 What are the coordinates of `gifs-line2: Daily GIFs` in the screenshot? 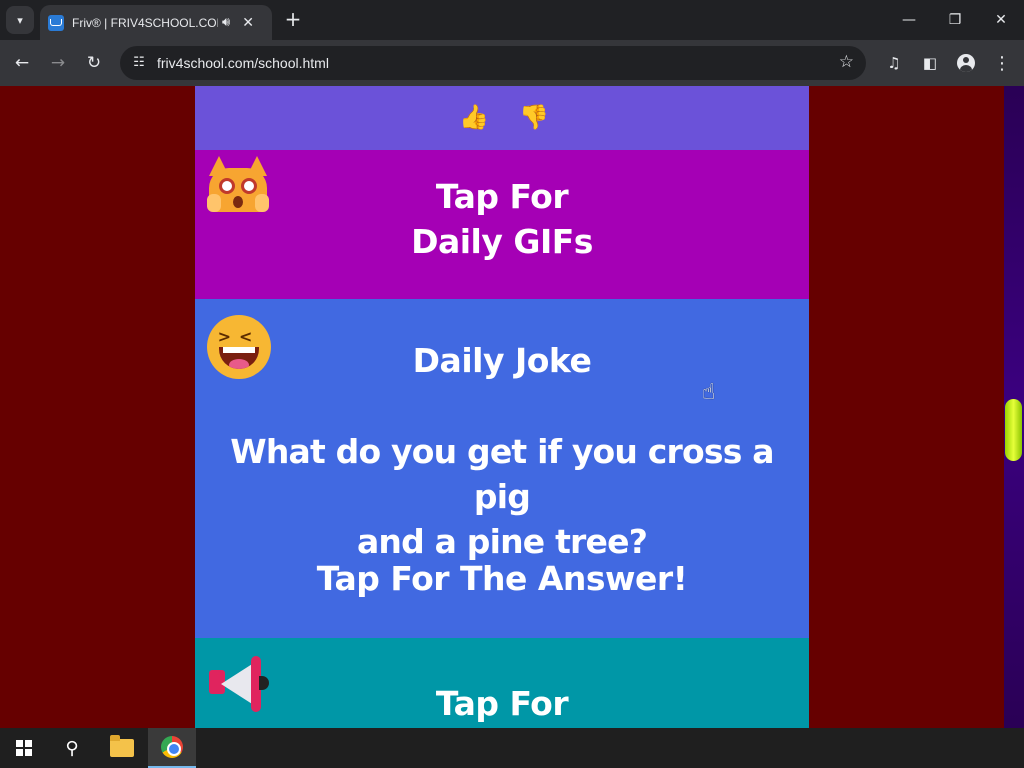 It's located at (502, 241).